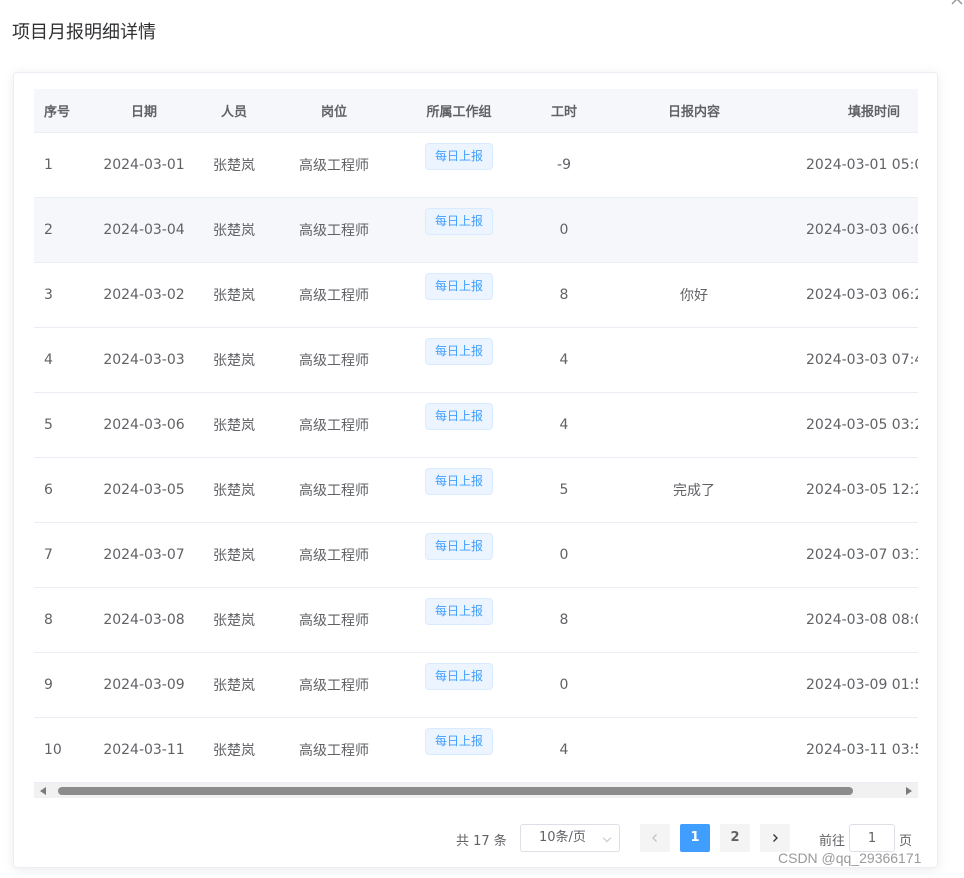 Image resolution: width=964 pixels, height=878 pixels. What do you see at coordinates (144, 620) in the screenshot?
I see `cell-date: 2024-03-08` at bounding box center [144, 620].